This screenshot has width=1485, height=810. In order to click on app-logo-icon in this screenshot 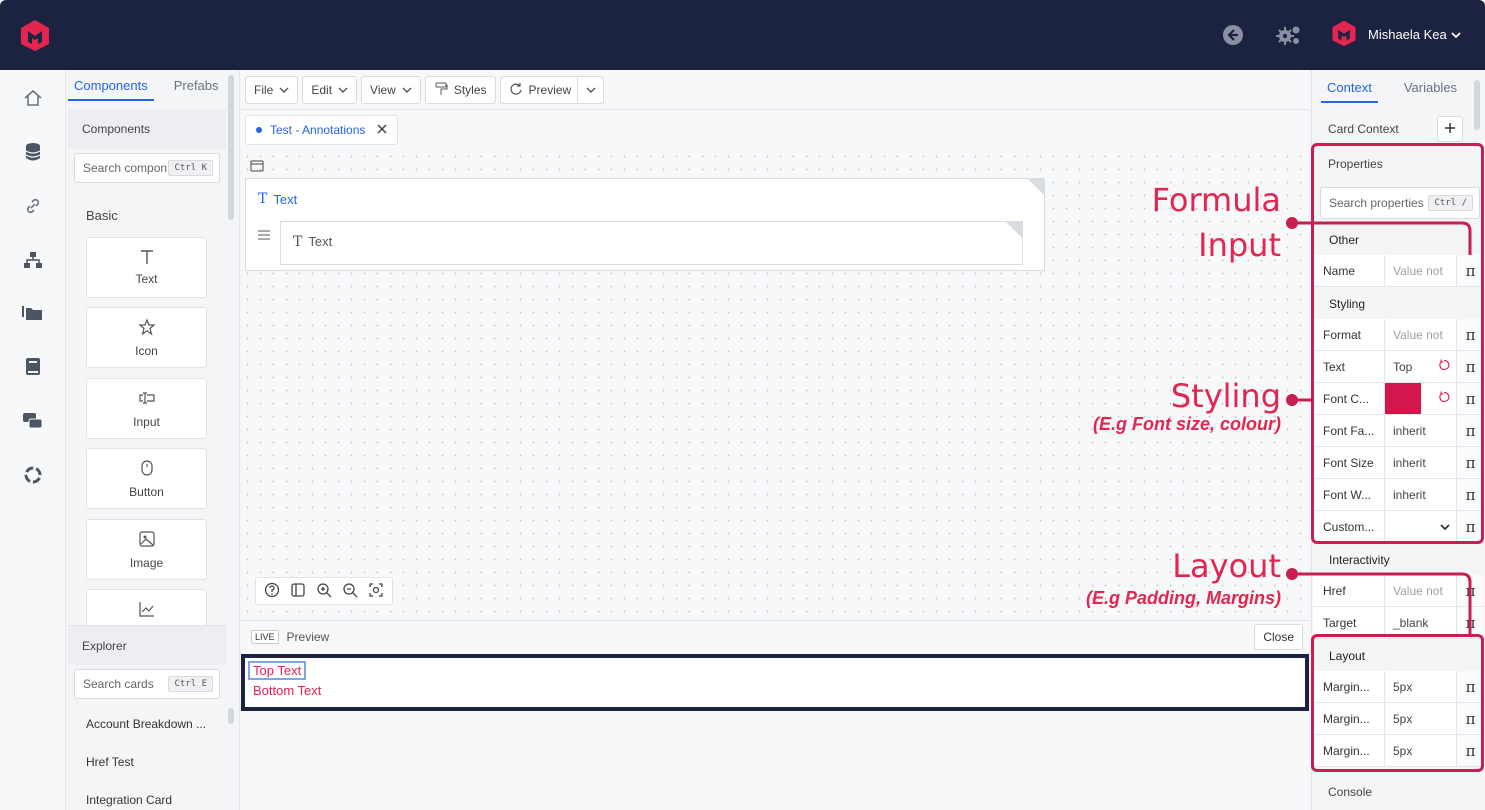, I will do `click(35, 36)`.